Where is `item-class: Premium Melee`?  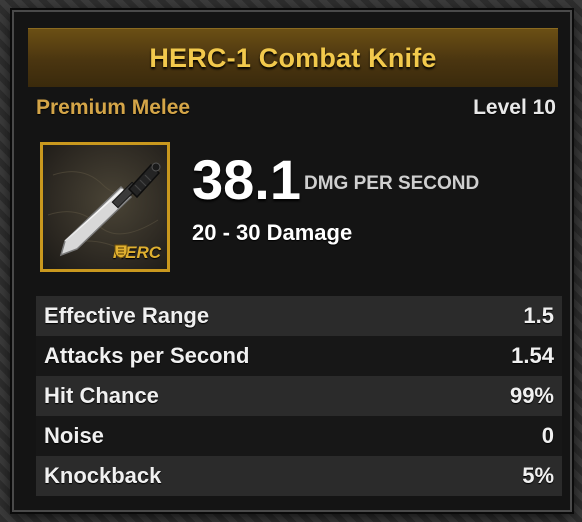 item-class: Premium Melee is located at coordinates (113, 107).